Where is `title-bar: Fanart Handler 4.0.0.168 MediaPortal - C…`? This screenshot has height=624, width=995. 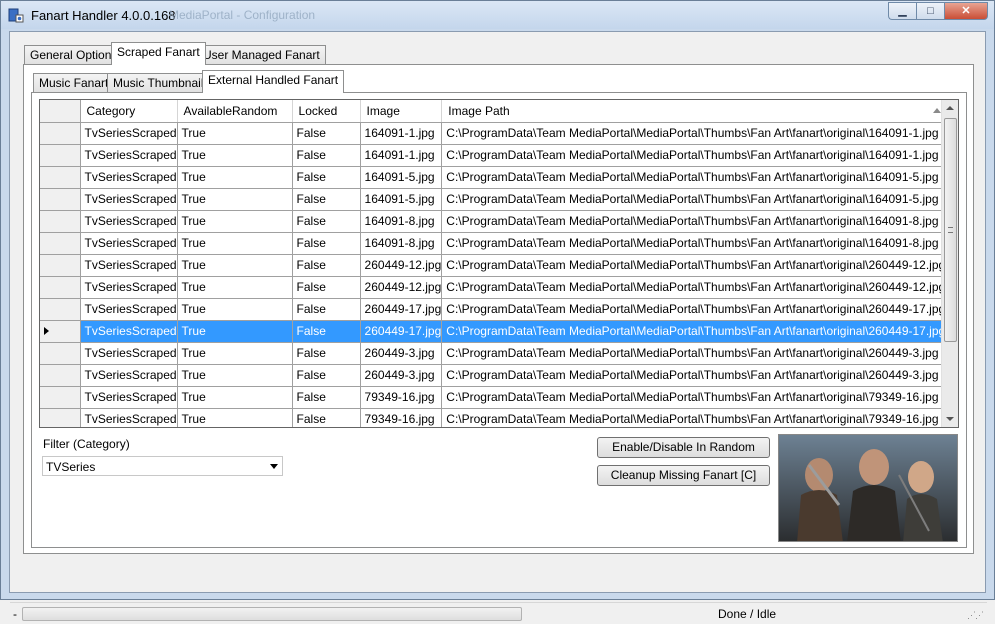 title-bar: Fanart Handler 4.0.0.168 MediaPortal - C… is located at coordinates (497, 15).